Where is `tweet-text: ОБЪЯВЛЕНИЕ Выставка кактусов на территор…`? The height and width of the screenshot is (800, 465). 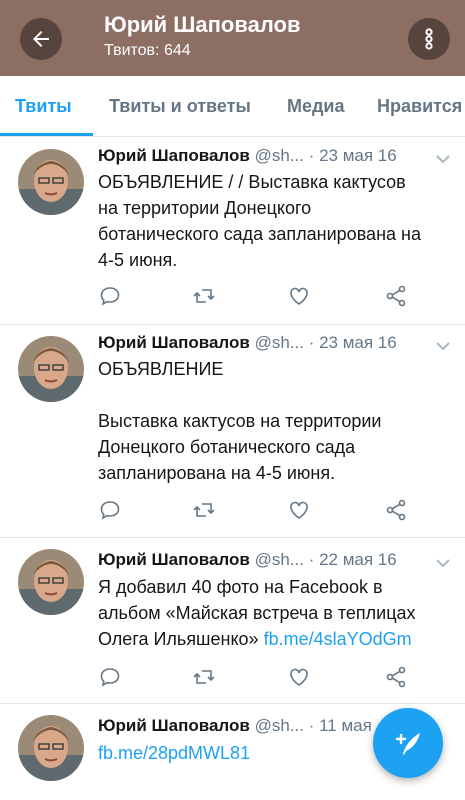 tweet-text: ОБЪЯВЛЕНИЕ Выставка кактусов на территор… is located at coordinates (268, 421).